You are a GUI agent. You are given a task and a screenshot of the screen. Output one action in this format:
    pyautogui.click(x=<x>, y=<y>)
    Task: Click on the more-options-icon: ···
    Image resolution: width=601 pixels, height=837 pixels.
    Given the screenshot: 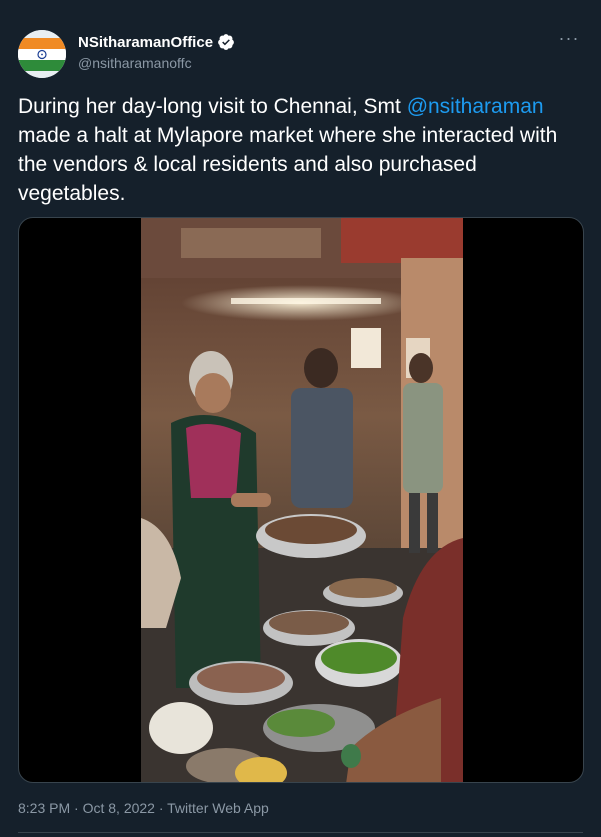 What is the action you would take?
    pyautogui.click(x=569, y=40)
    